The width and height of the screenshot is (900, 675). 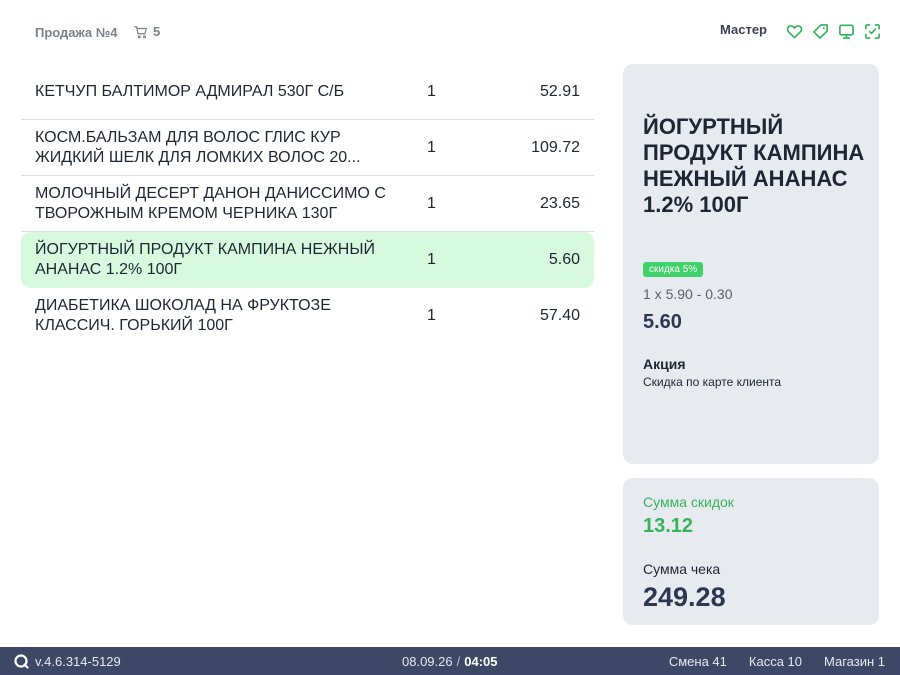 What do you see at coordinates (751, 551) in the screenshot?
I see `totals-panel: Сумма скидок 13.12 Сумма чека 249.28` at bounding box center [751, 551].